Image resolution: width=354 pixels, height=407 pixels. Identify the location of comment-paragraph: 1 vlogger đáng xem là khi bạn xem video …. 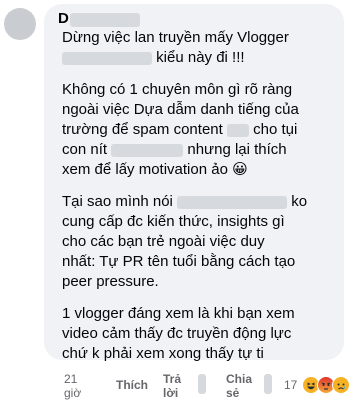
(200, 334).